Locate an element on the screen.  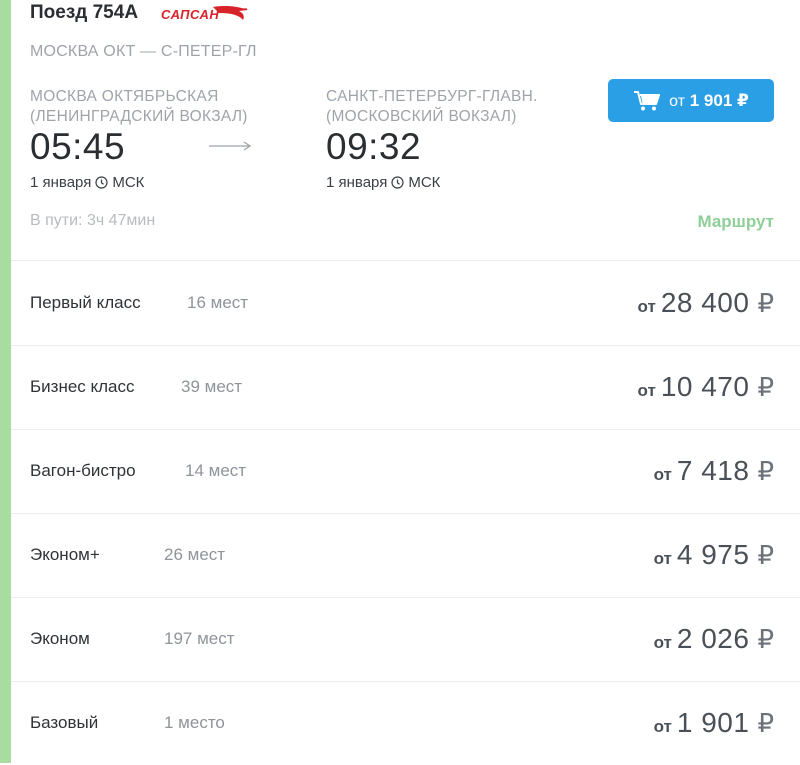
accent-bar is located at coordinates (5, 381).